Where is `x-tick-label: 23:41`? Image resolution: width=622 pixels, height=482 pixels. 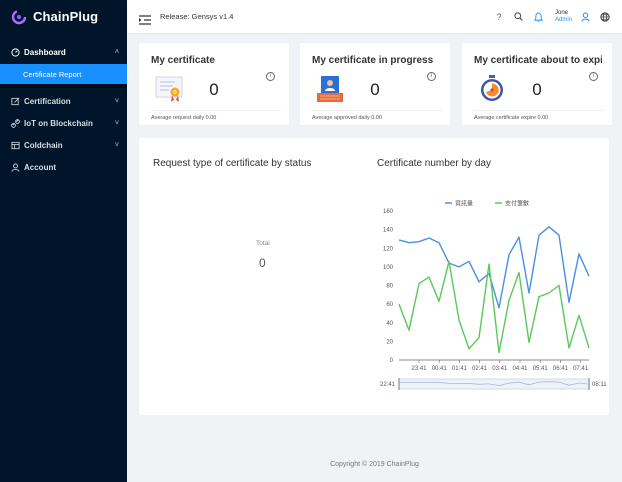
x-tick-label: 23:41 is located at coordinates (419, 369).